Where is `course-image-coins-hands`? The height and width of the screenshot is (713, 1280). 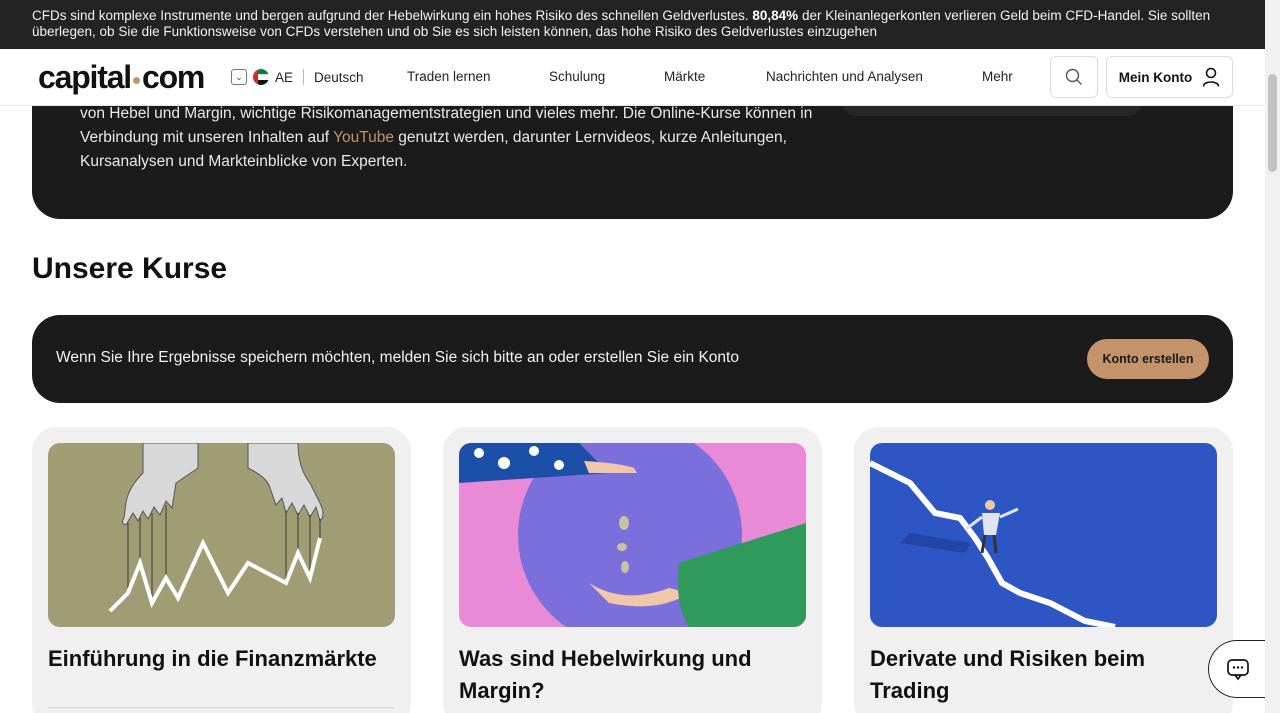
course-image-coins-hands is located at coordinates (632, 535).